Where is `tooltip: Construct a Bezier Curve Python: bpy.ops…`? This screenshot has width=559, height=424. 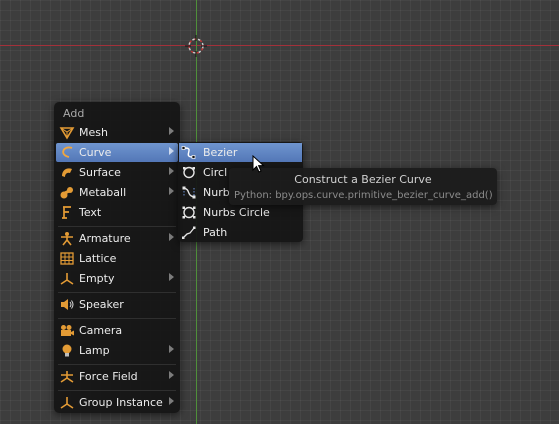 tooltip: Construct a Bezier Curve Python: bpy.ops… is located at coordinates (363, 186).